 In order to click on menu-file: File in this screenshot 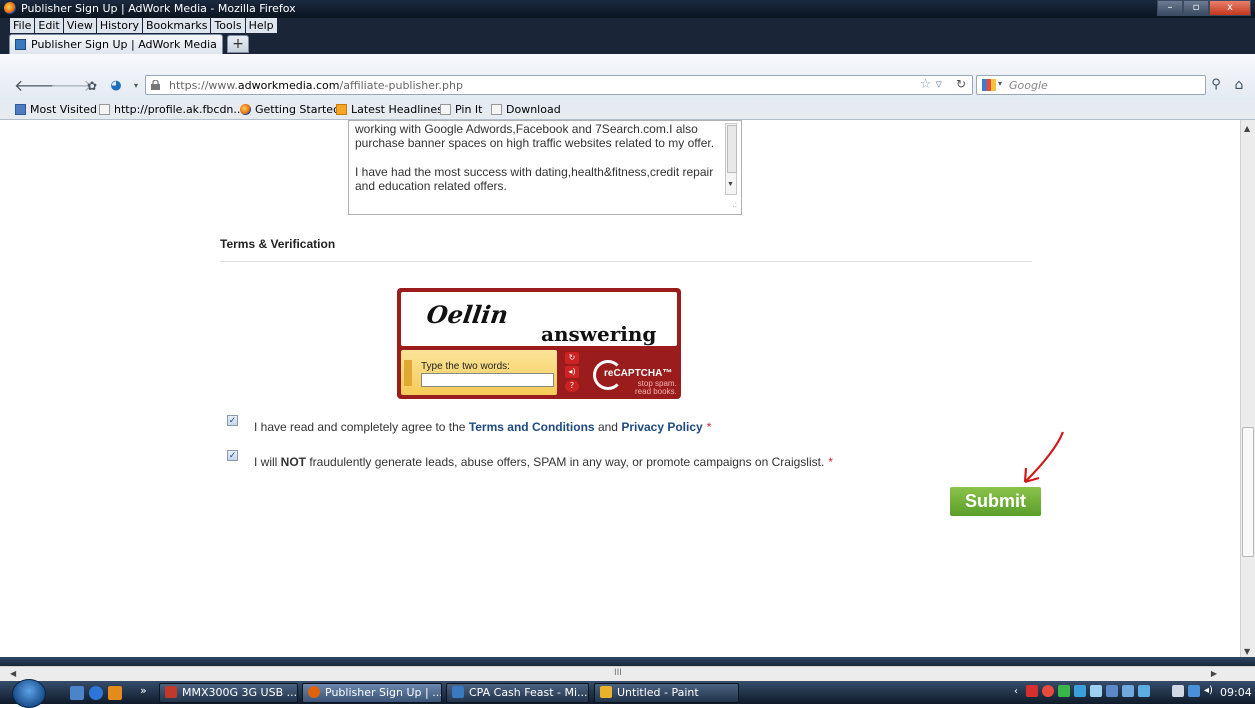, I will do `click(22, 25)`.